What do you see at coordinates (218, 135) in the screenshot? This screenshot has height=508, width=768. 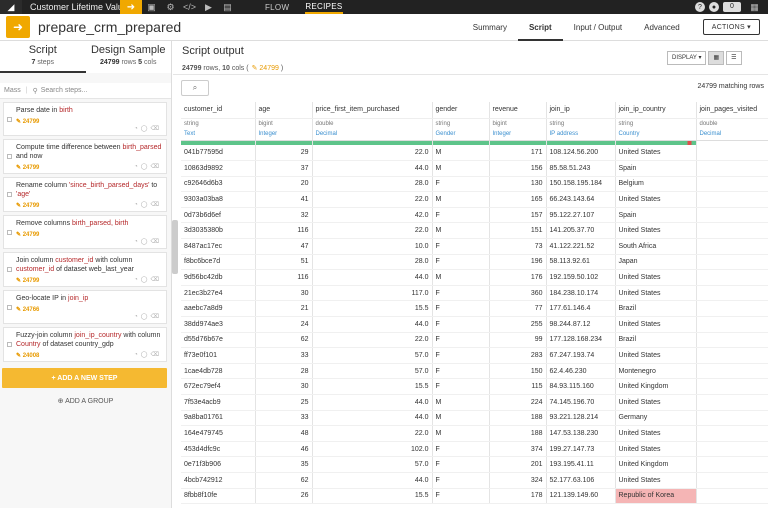 I see `column-meaning: Text` at bounding box center [218, 135].